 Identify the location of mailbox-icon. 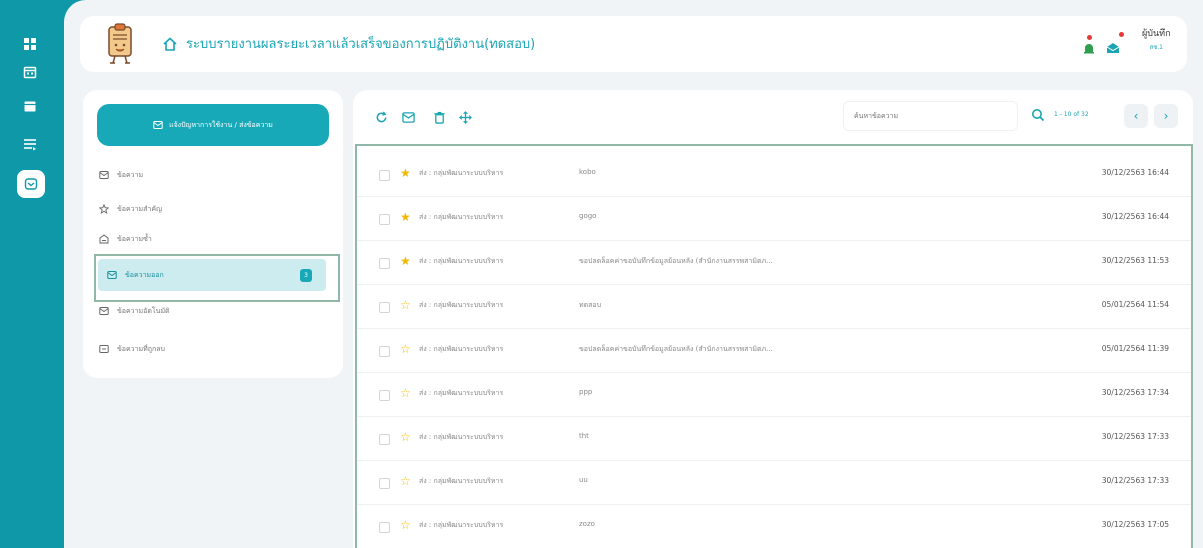
(31, 184).